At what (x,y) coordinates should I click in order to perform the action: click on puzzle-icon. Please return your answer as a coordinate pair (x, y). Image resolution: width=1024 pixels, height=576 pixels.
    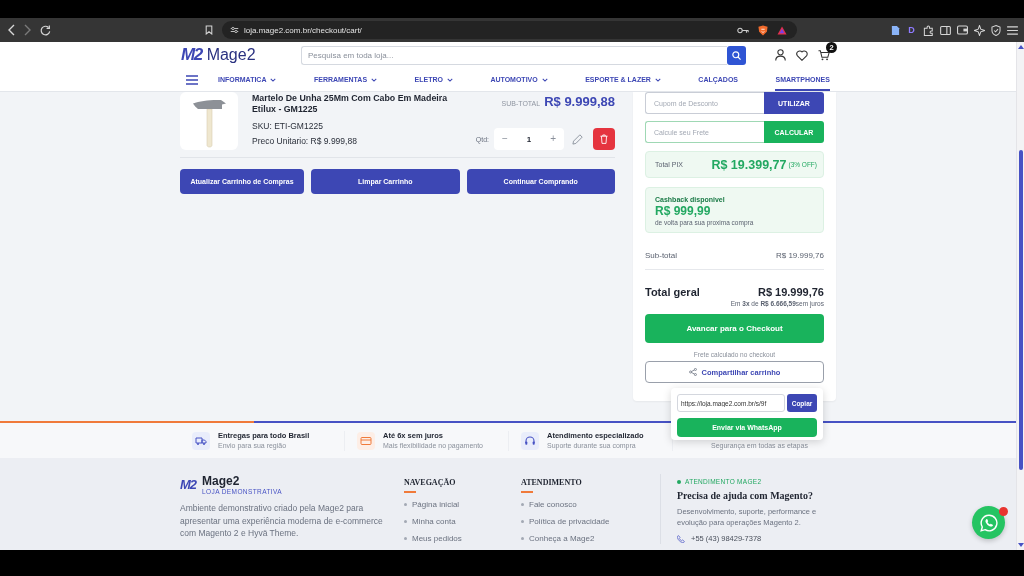
    Looking at the image, I should click on (928, 30).